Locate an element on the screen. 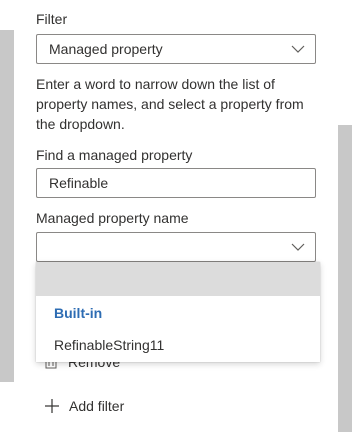  managed-property-name-dropdown is located at coordinates (176, 247).